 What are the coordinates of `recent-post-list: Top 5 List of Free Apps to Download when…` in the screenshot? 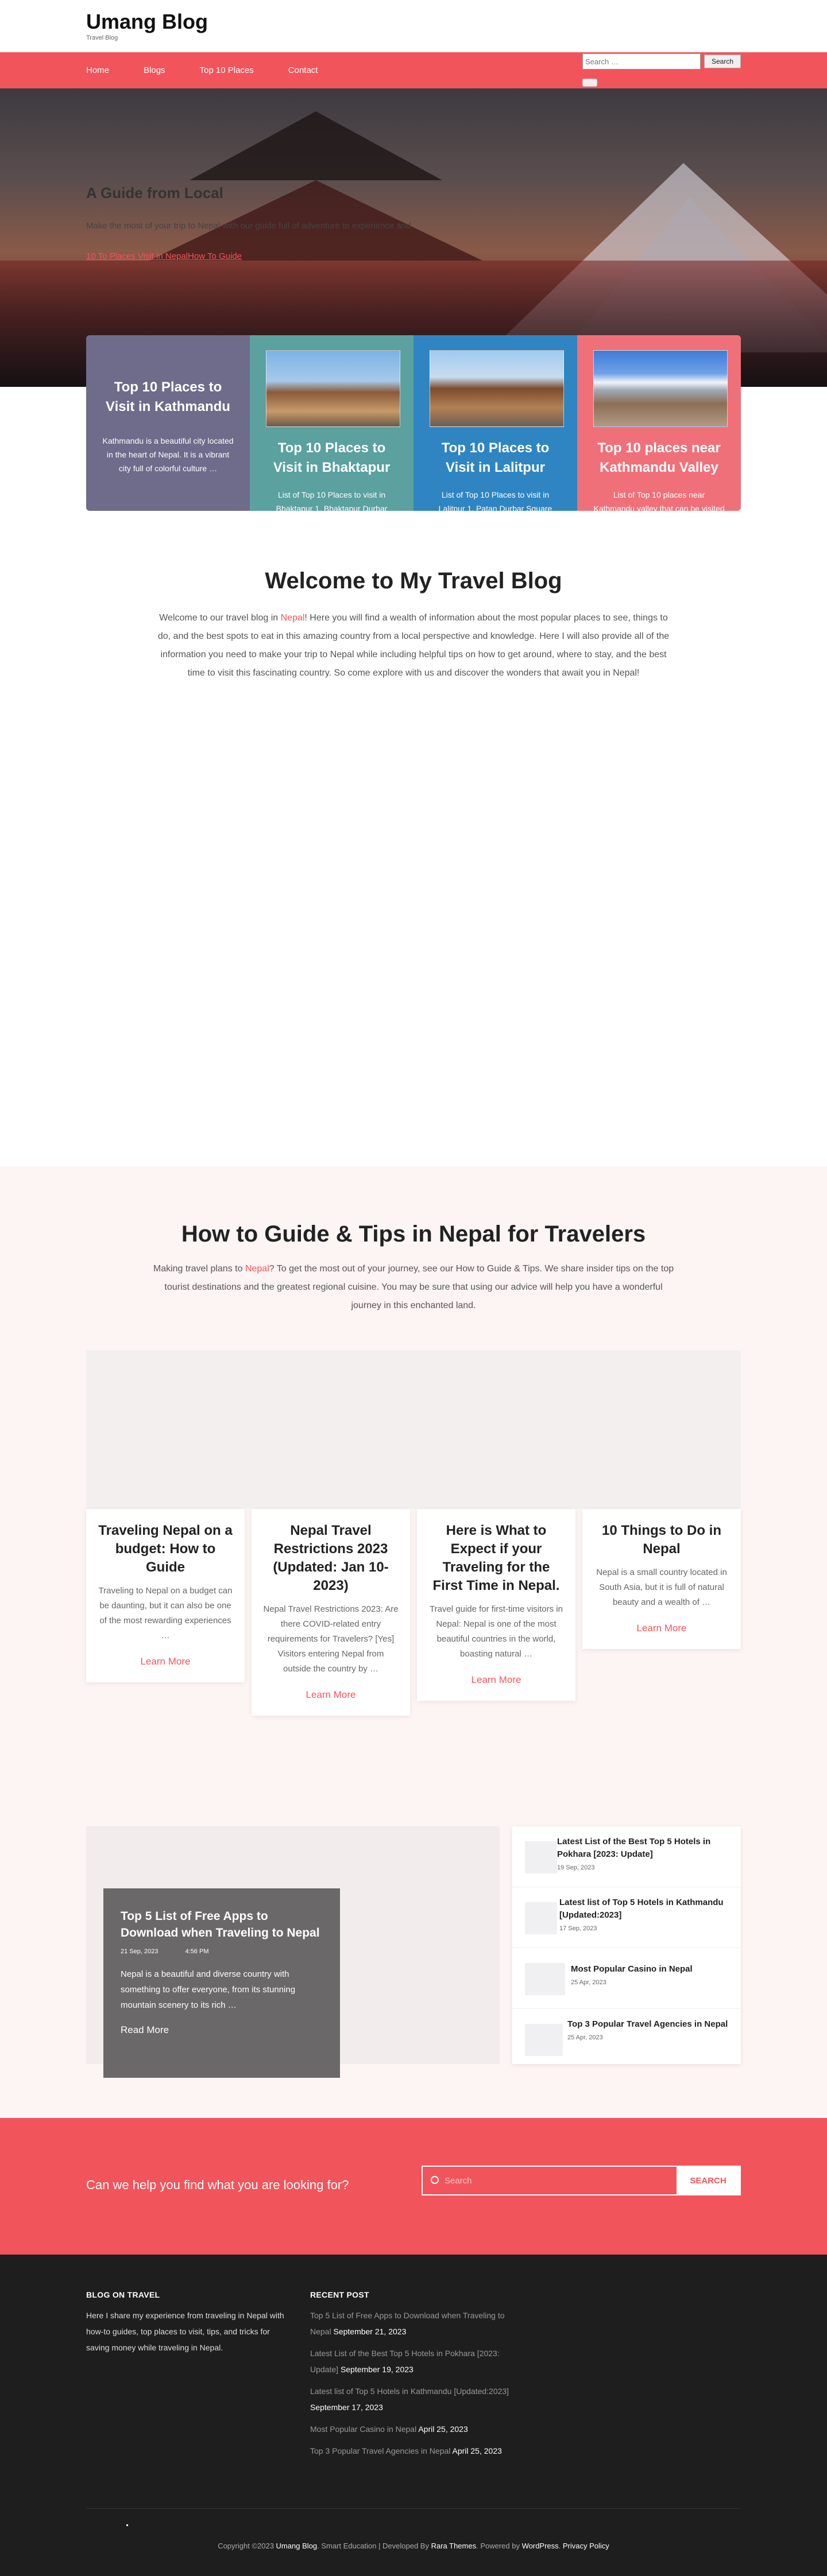 It's located at (413, 2383).